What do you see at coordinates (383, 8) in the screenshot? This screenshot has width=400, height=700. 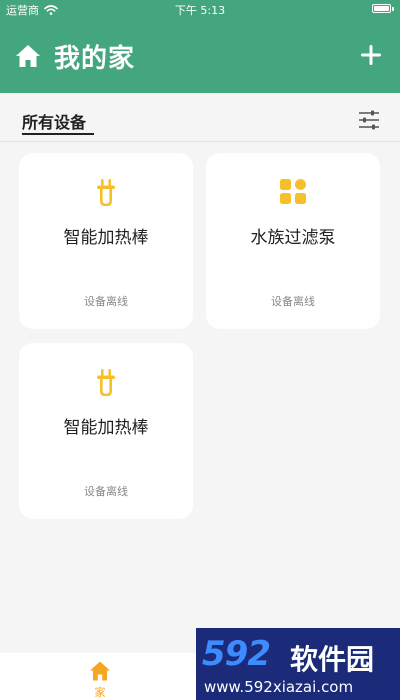 I see `battery-icon` at bounding box center [383, 8].